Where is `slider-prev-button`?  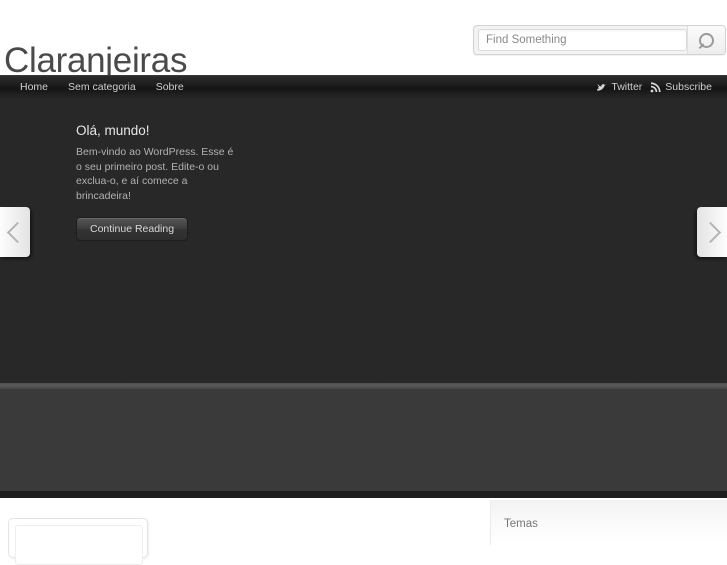 slider-prev-button is located at coordinates (15, 232).